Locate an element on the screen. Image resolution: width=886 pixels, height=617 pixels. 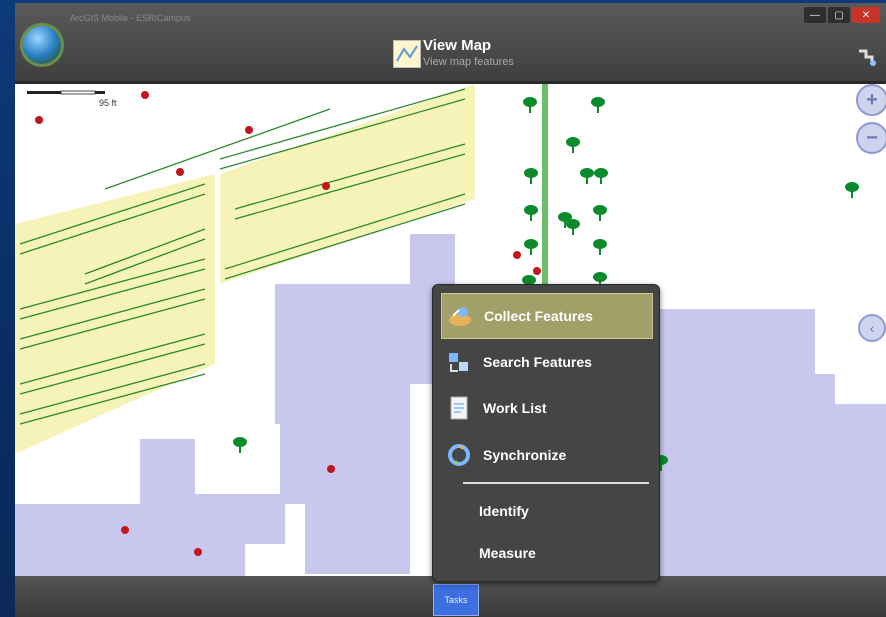
menu-item-collect-features: Collect Features is located at coordinates (547, 316).